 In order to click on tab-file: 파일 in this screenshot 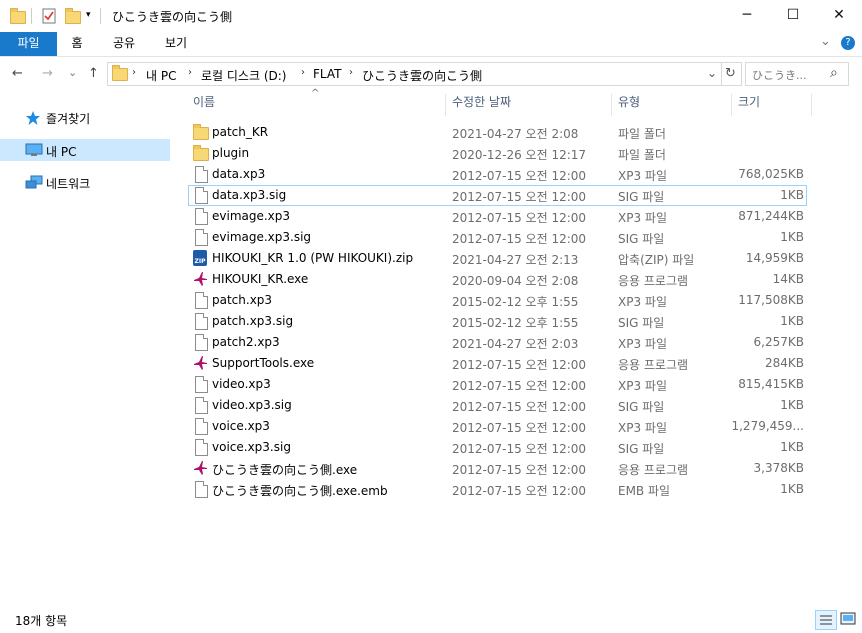, I will do `click(28, 44)`.